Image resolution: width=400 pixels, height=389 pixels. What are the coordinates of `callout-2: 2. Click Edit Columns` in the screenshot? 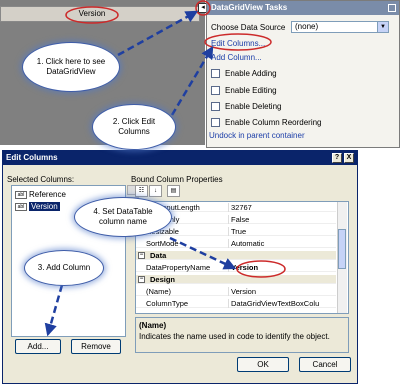 It's located at (134, 127).